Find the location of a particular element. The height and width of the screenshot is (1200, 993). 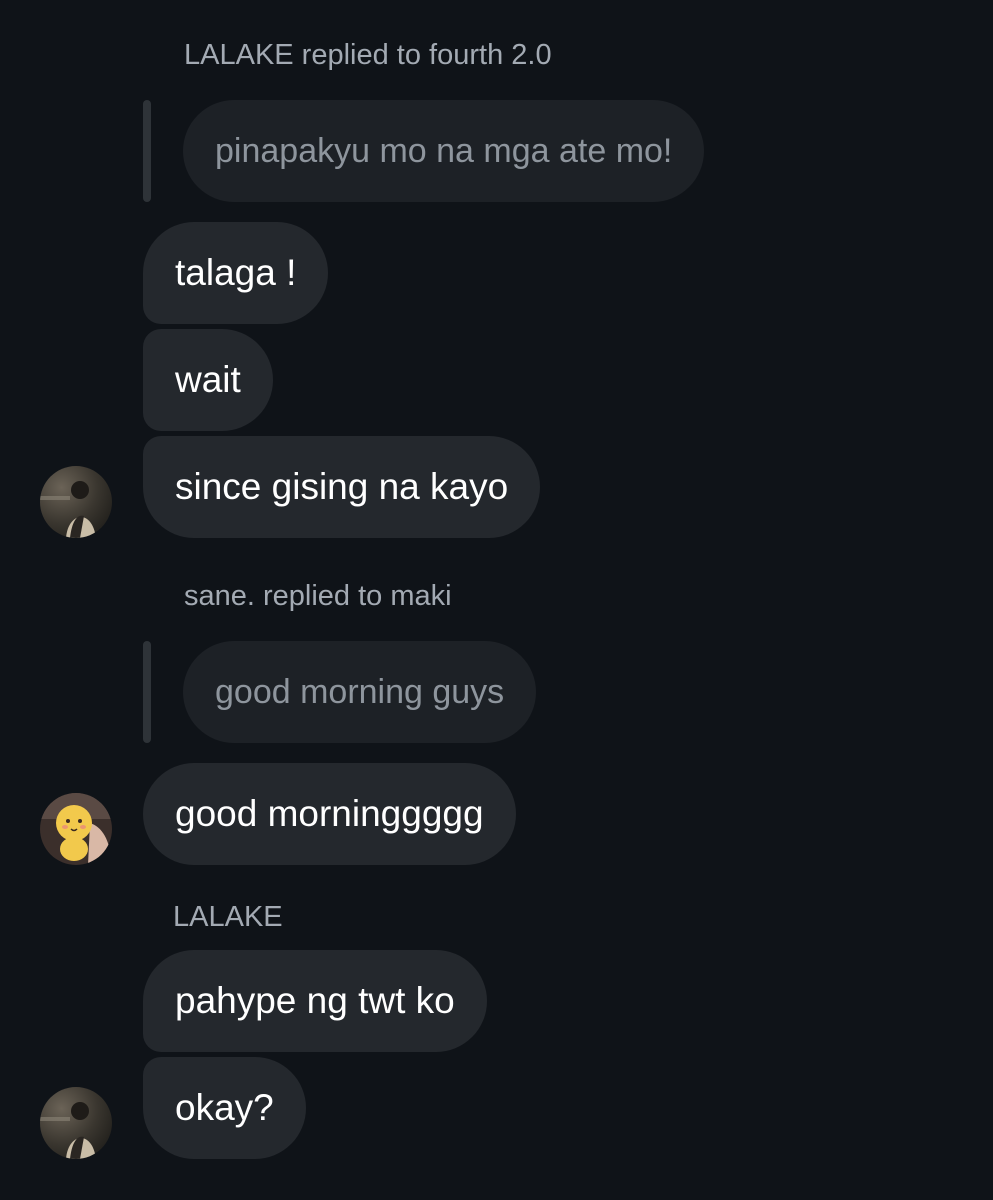

sender-avatar-sane is located at coordinates (76, 829).